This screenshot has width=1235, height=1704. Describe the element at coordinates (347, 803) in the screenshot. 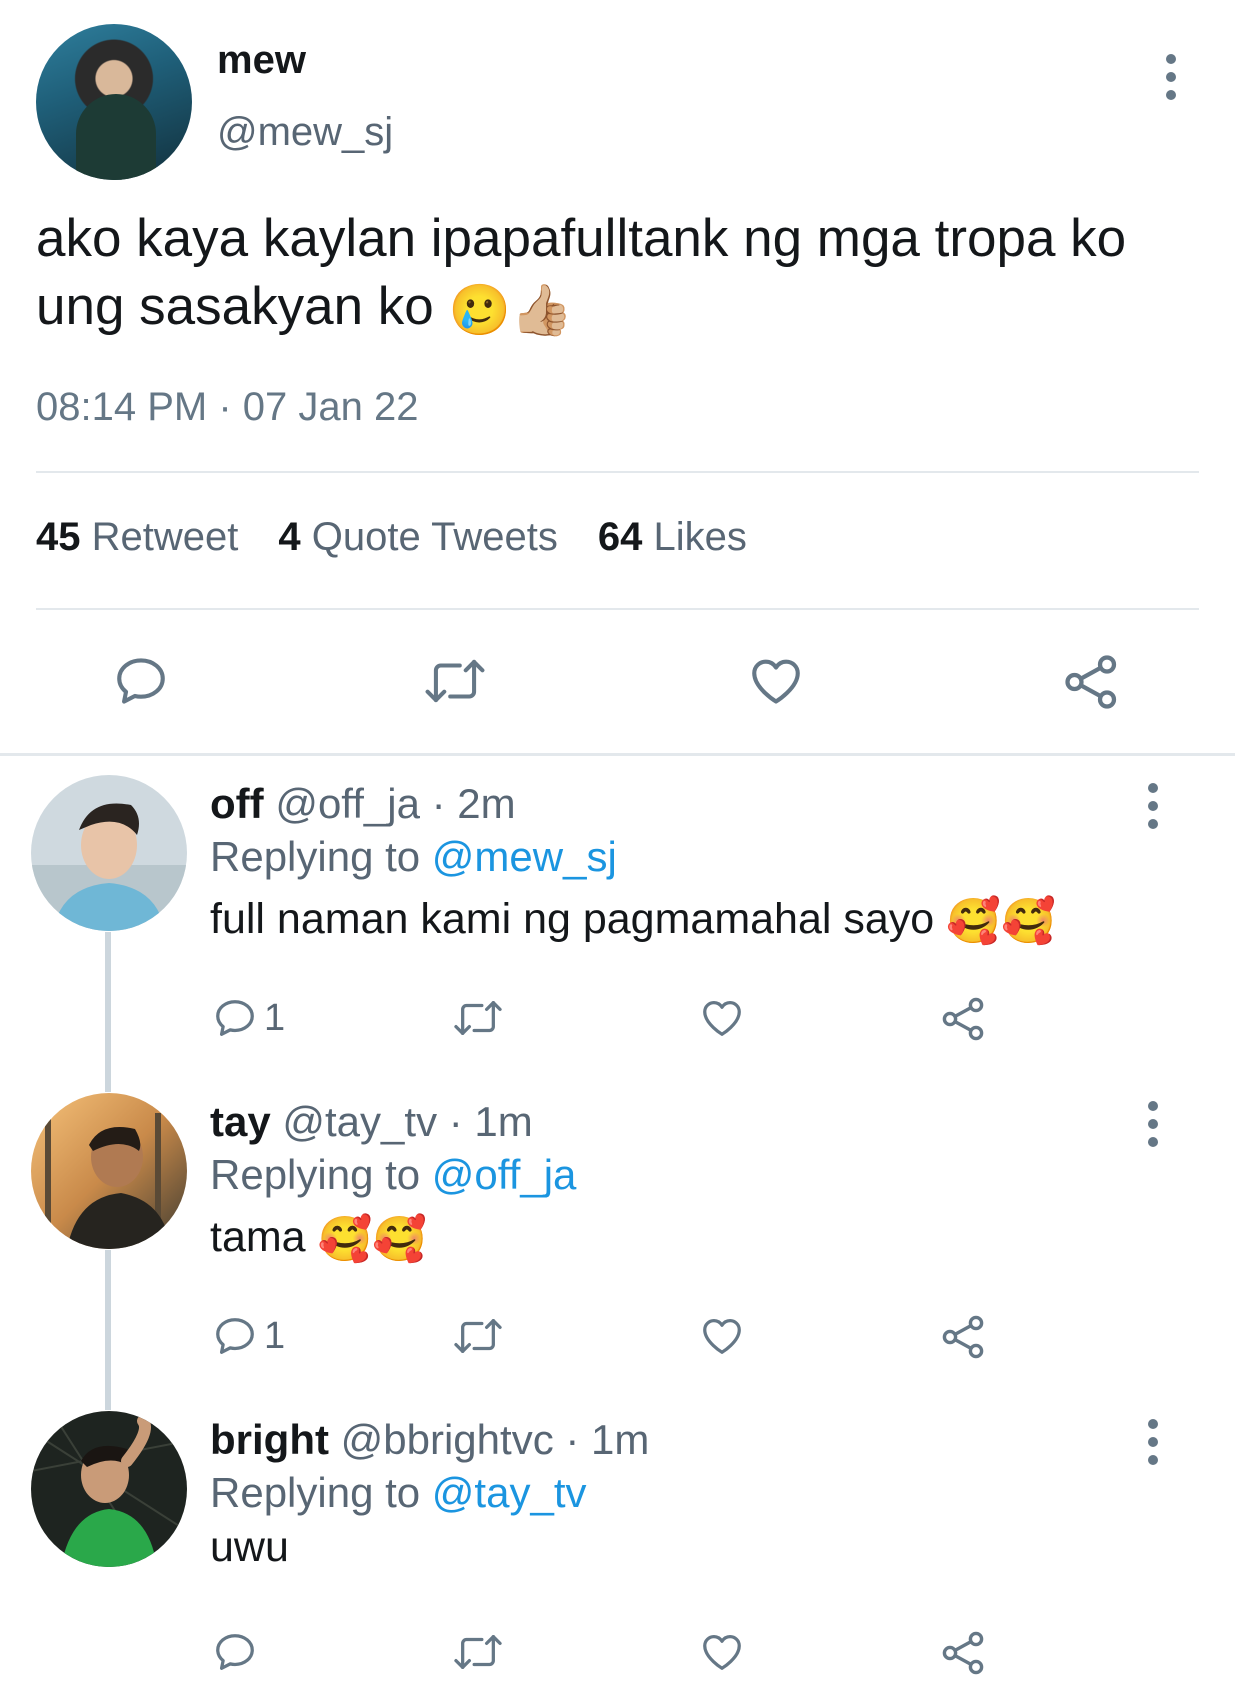

I see `handle: @off_ja` at that location.